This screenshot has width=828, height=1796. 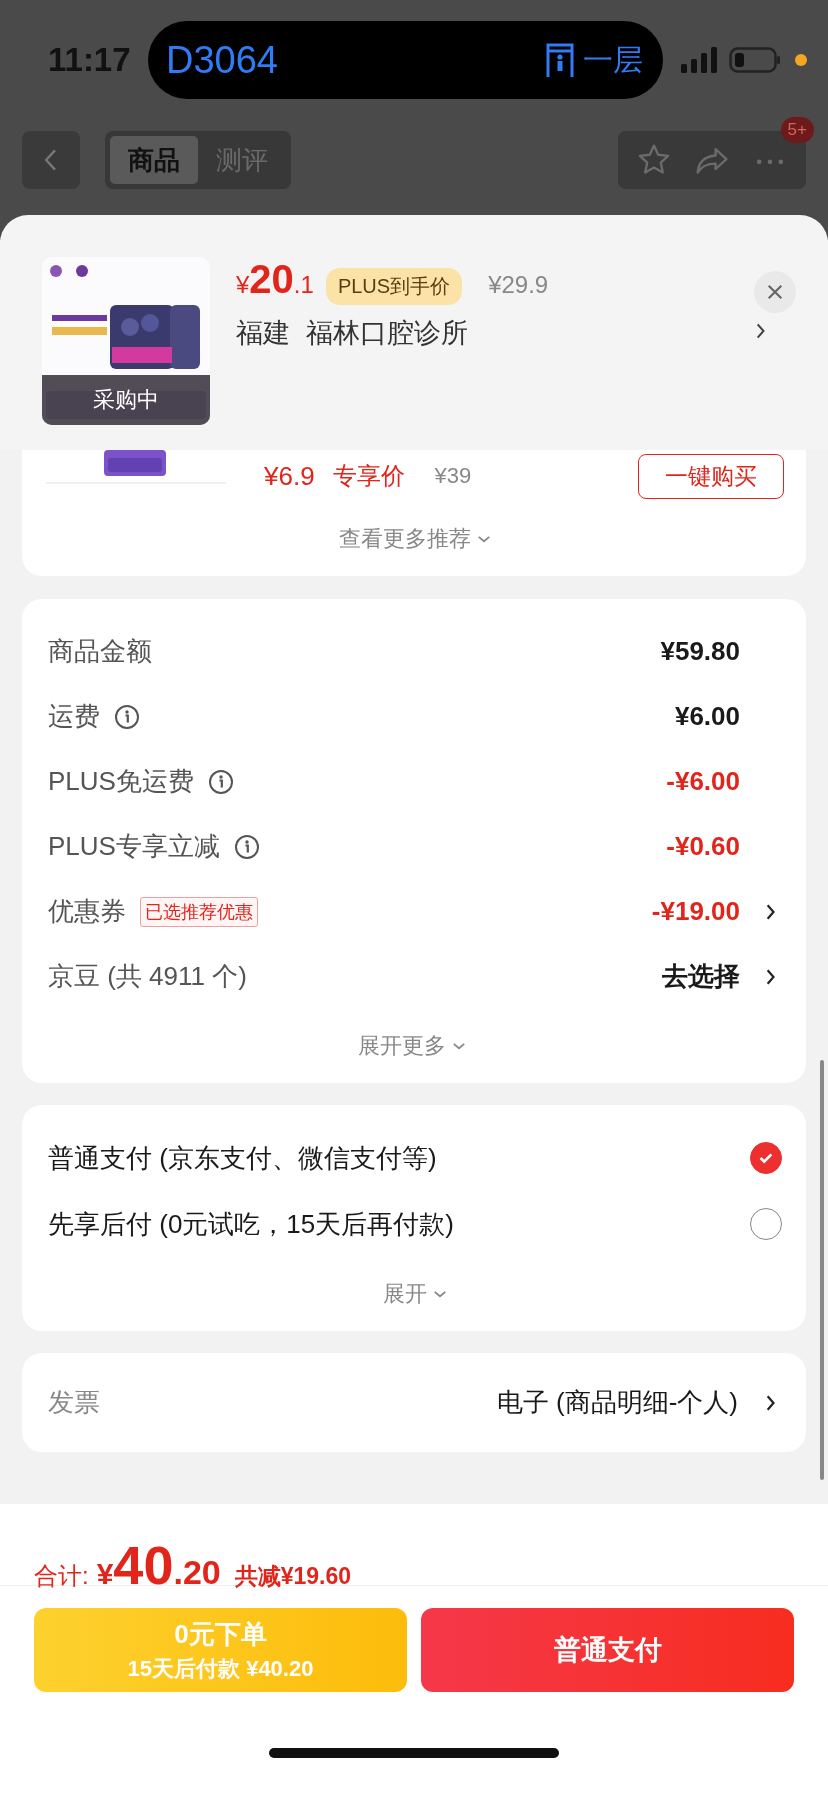 I want to click on tab: 商品, so click(x=154, y=160).